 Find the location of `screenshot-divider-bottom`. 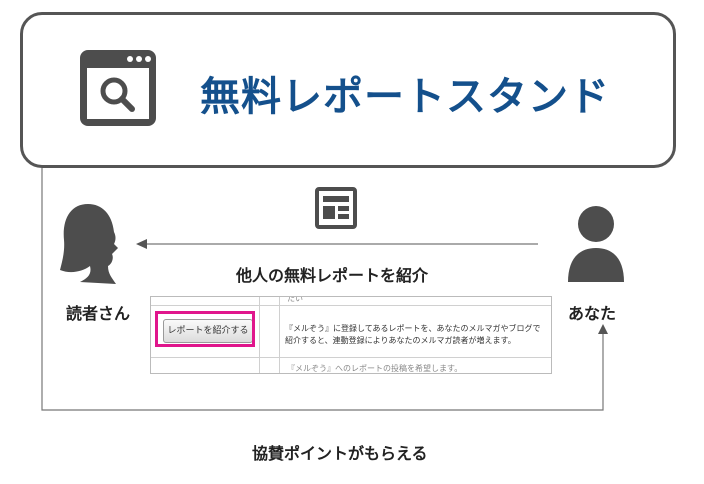

screenshot-divider-bottom is located at coordinates (351, 357).